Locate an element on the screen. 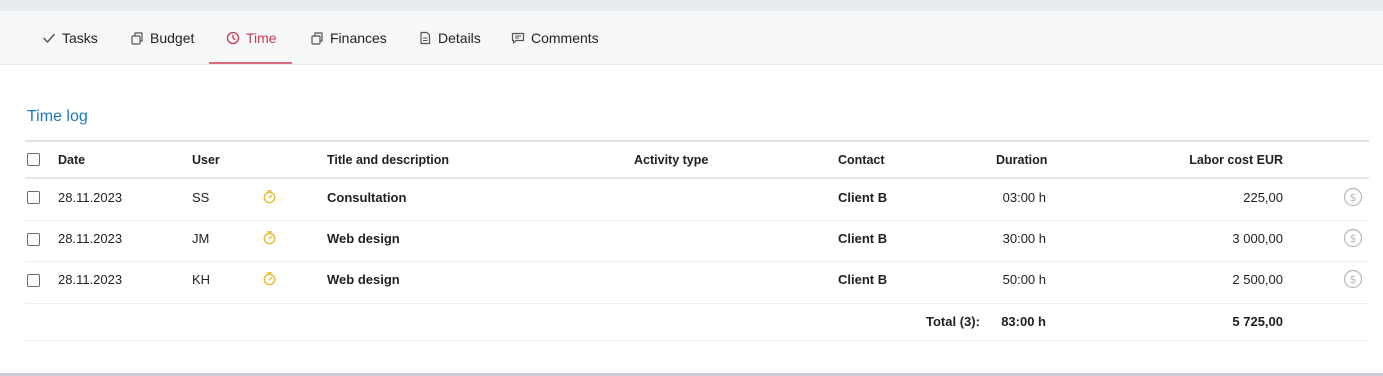 This screenshot has width=1383, height=376. total-duration: 83:00 h is located at coordinates (1023, 321).